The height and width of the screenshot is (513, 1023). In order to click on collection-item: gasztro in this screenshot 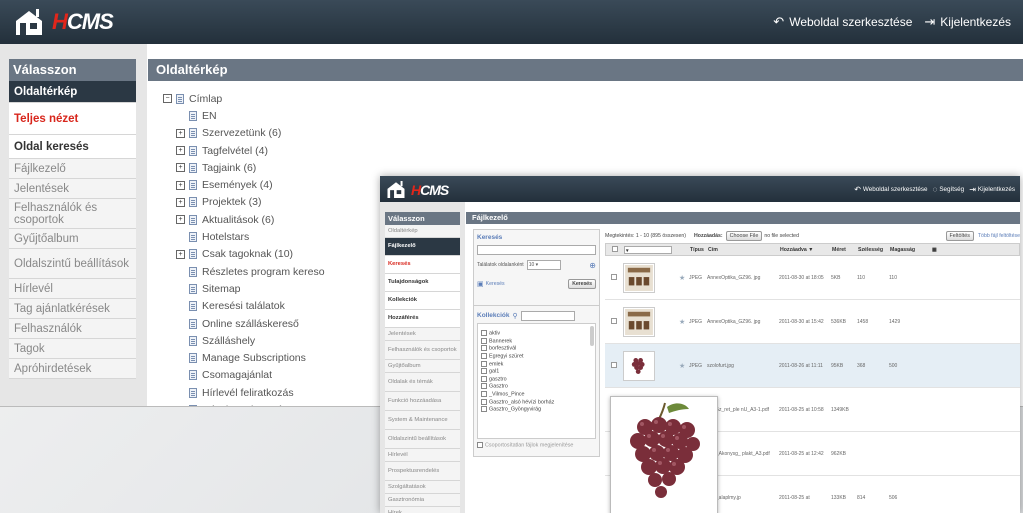, I will do `click(536, 379)`.